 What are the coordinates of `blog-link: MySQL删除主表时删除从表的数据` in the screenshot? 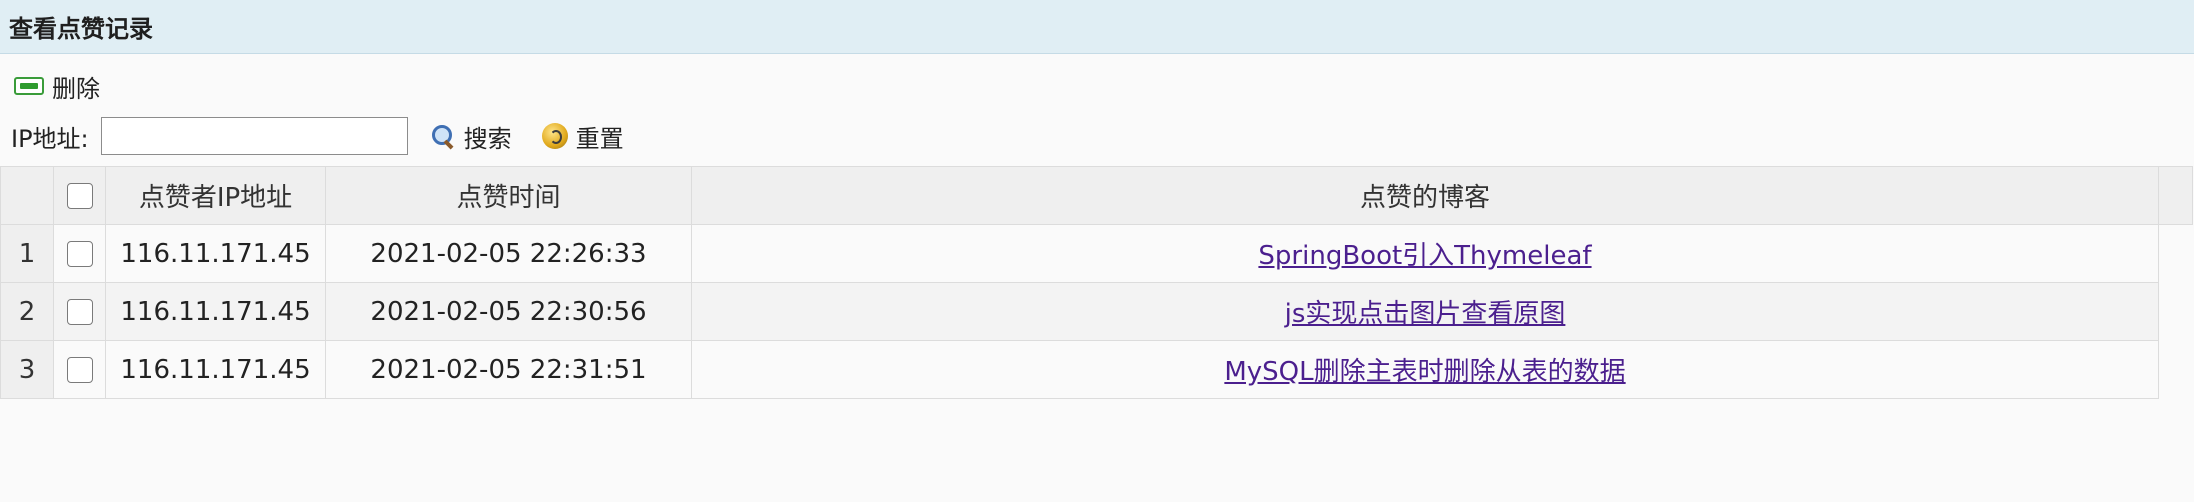 It's located at (1424, 372).